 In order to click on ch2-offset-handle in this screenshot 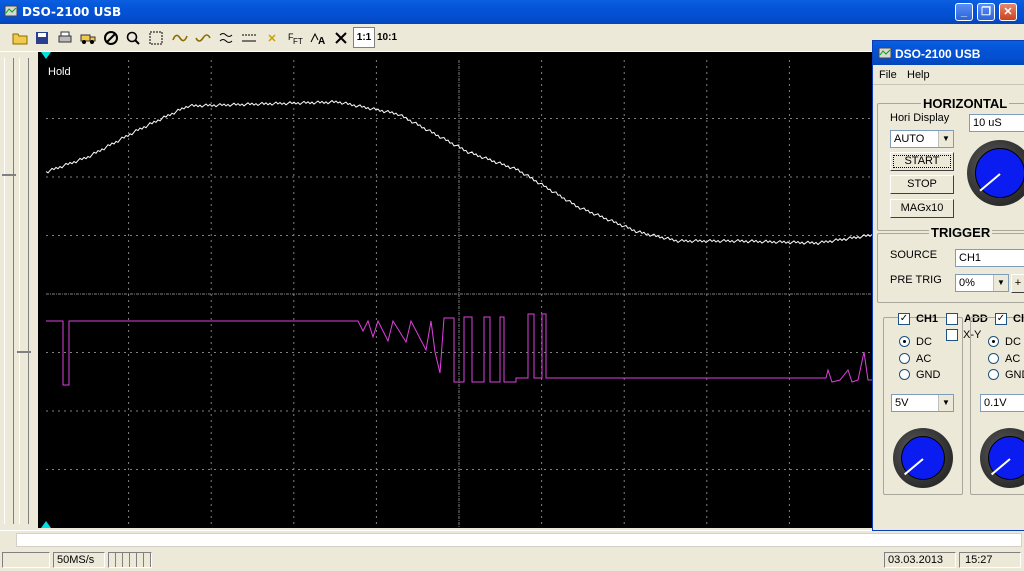, I will do `click(24, 352)`.